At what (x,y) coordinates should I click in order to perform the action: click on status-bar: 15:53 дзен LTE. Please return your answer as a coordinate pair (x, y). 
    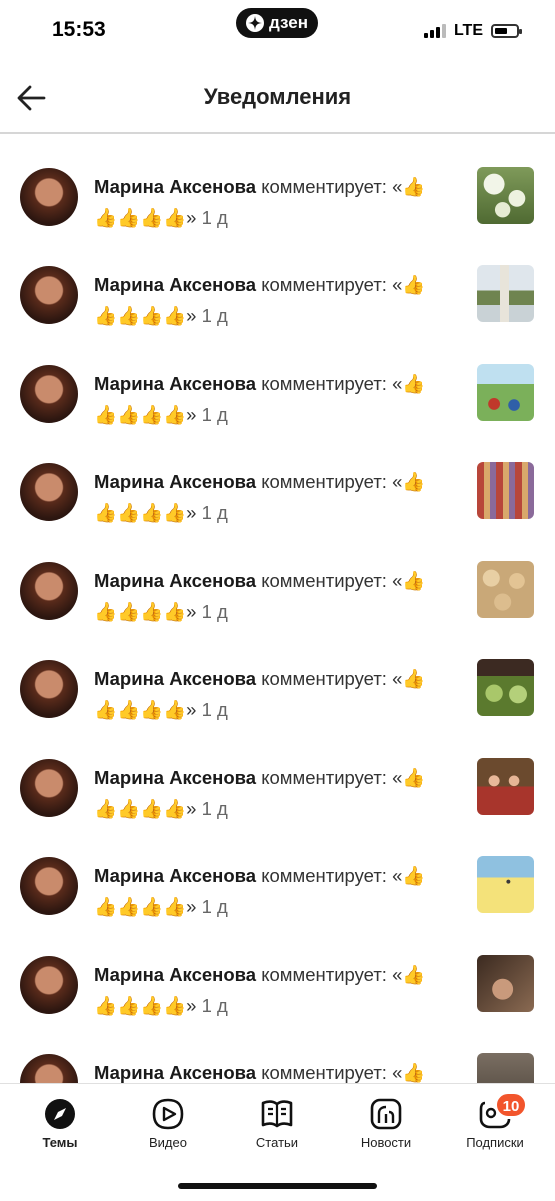
    Looking at the image, I should click on (277, 30).